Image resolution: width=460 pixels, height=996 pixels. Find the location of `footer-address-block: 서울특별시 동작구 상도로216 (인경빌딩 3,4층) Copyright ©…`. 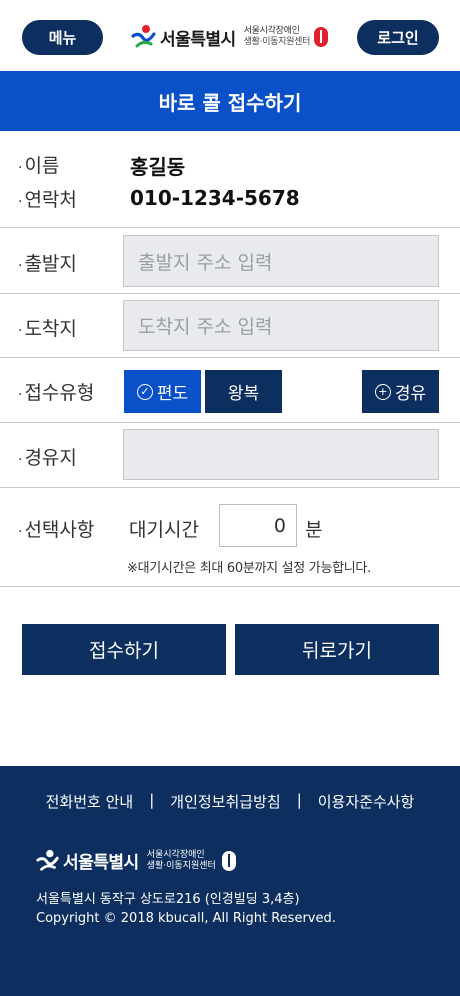

footer-address-block: 서울특별시 동작구 상도로216 (인경빌딩 3,4층) Copyright ©… is located at coordinates (186, 909).